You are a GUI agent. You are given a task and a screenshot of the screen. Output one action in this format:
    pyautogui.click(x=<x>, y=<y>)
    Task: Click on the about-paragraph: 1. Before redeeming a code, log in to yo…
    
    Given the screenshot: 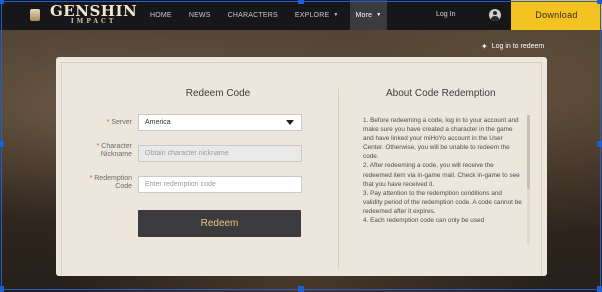 What is the action you would take?
    pyautogui.click(x=441, y=139)
    